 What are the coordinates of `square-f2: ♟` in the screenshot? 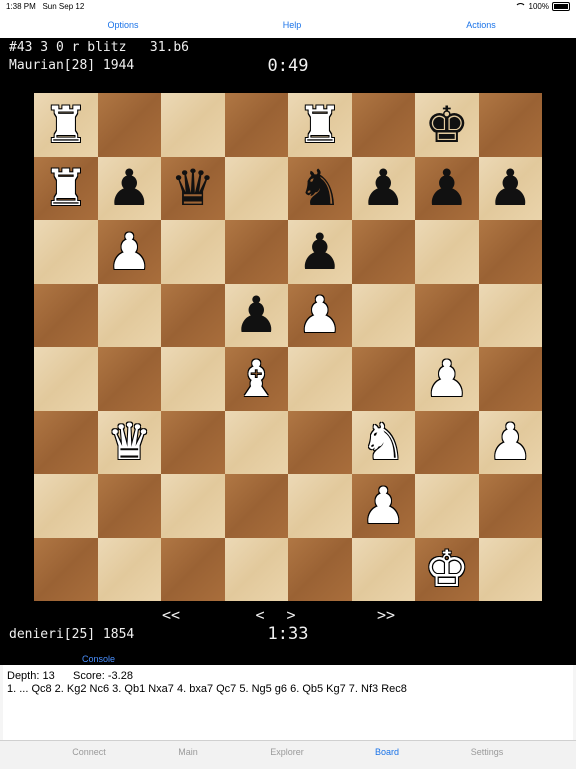 It's located at (383, 506).